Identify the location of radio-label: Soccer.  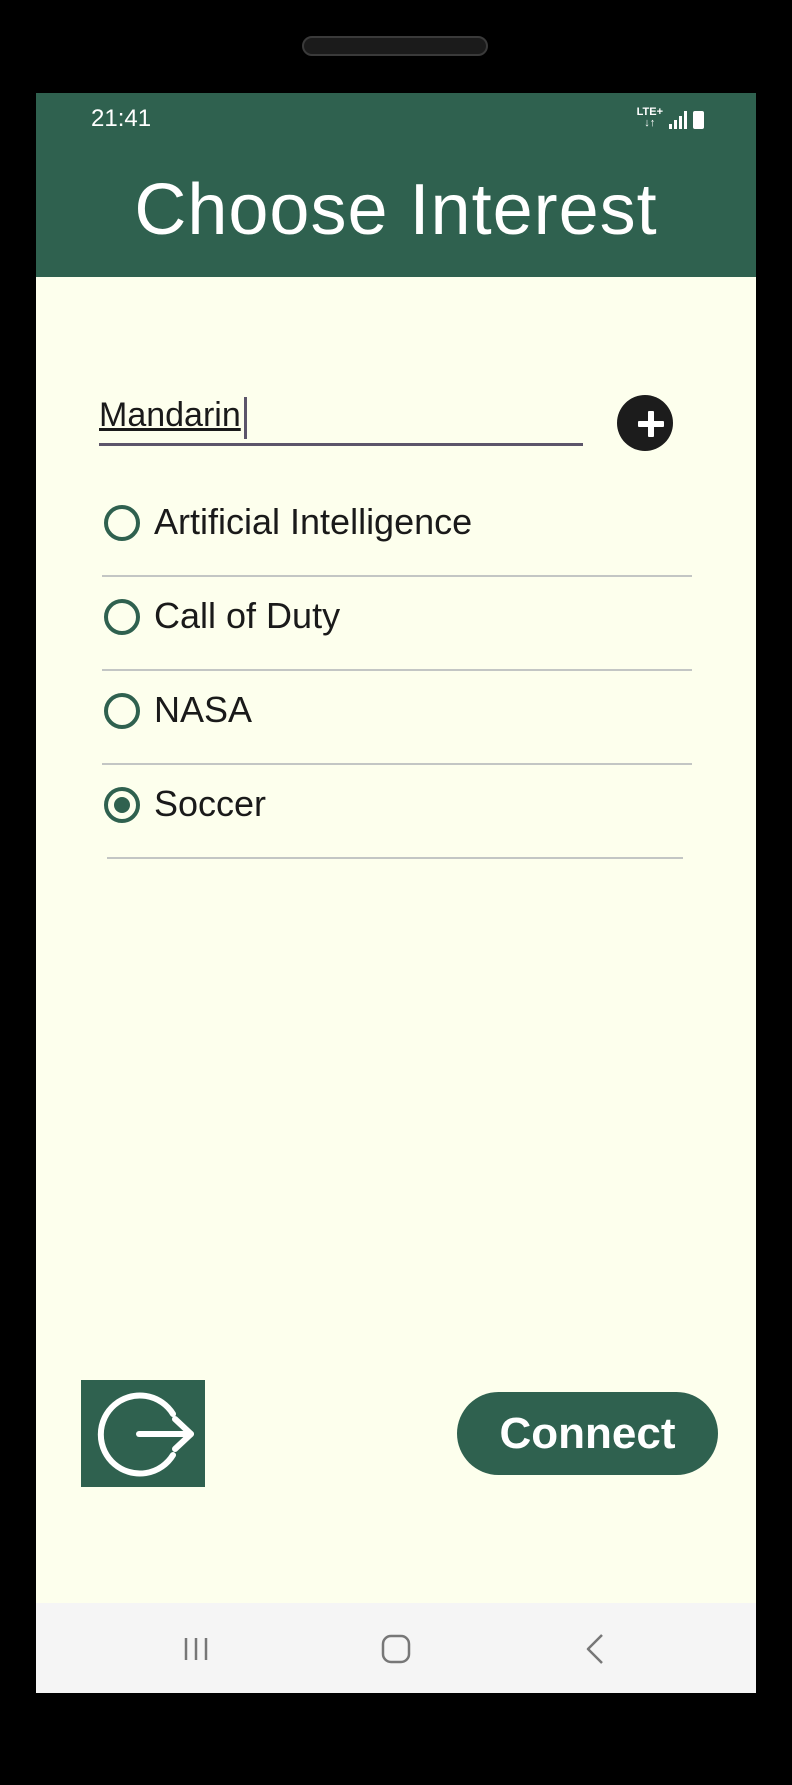
(210, 803).